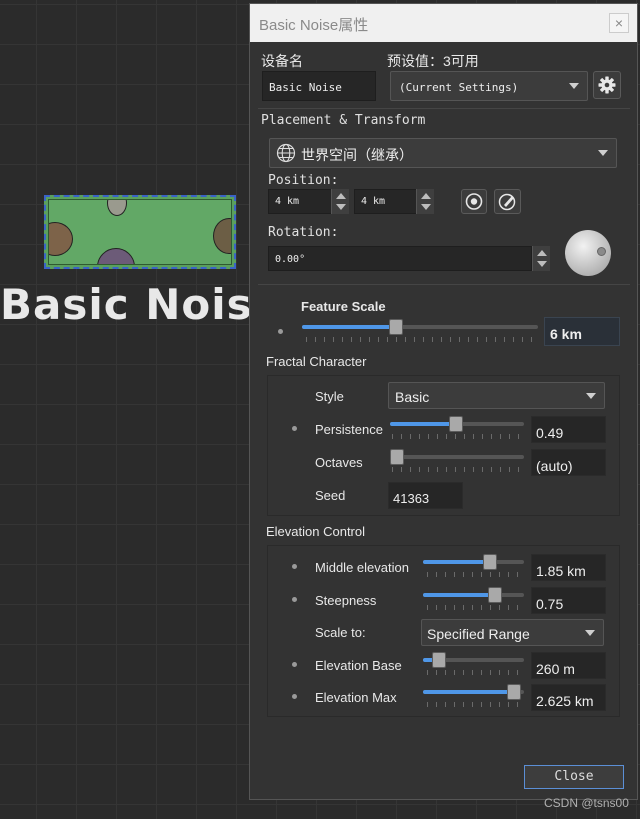 The height and width of the screenshot is (819, 640). I want to click on elevation-control-header: Elevation Control, so click(315, 531).